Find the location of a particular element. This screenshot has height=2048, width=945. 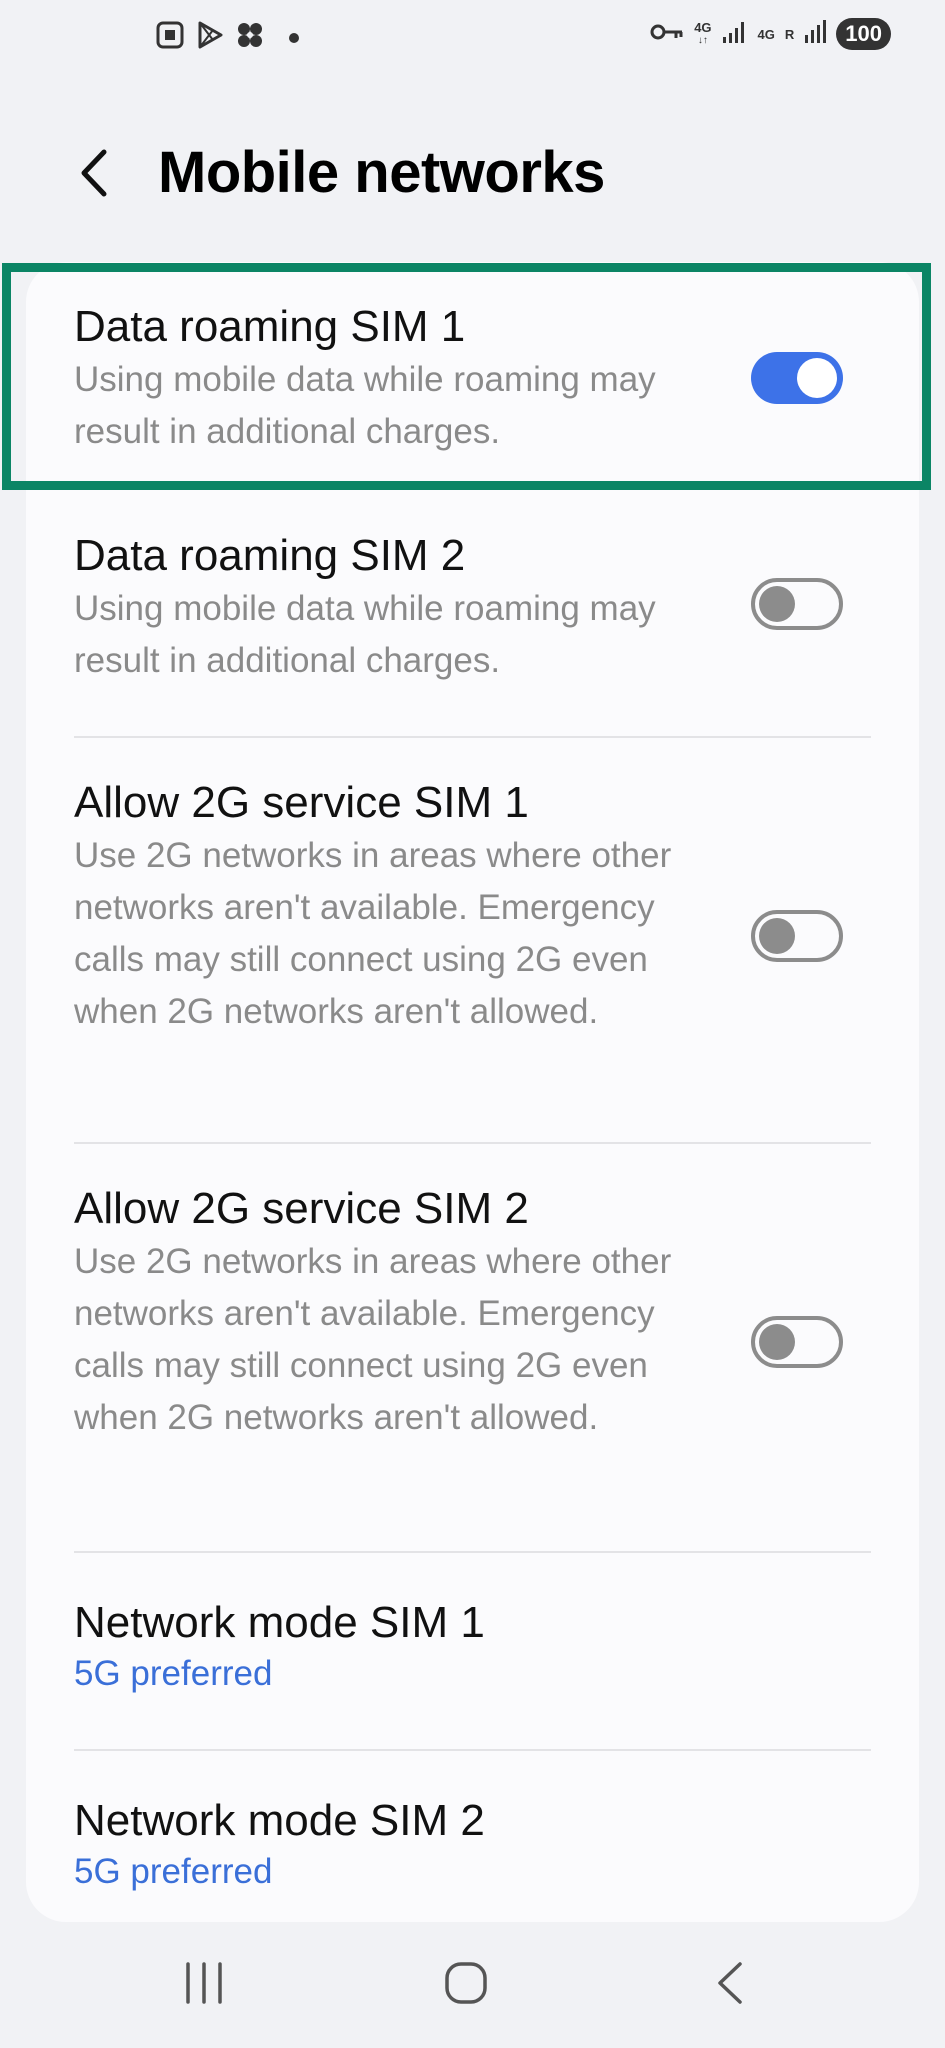

header: Mobile networks is located at coordinates (472, 175).